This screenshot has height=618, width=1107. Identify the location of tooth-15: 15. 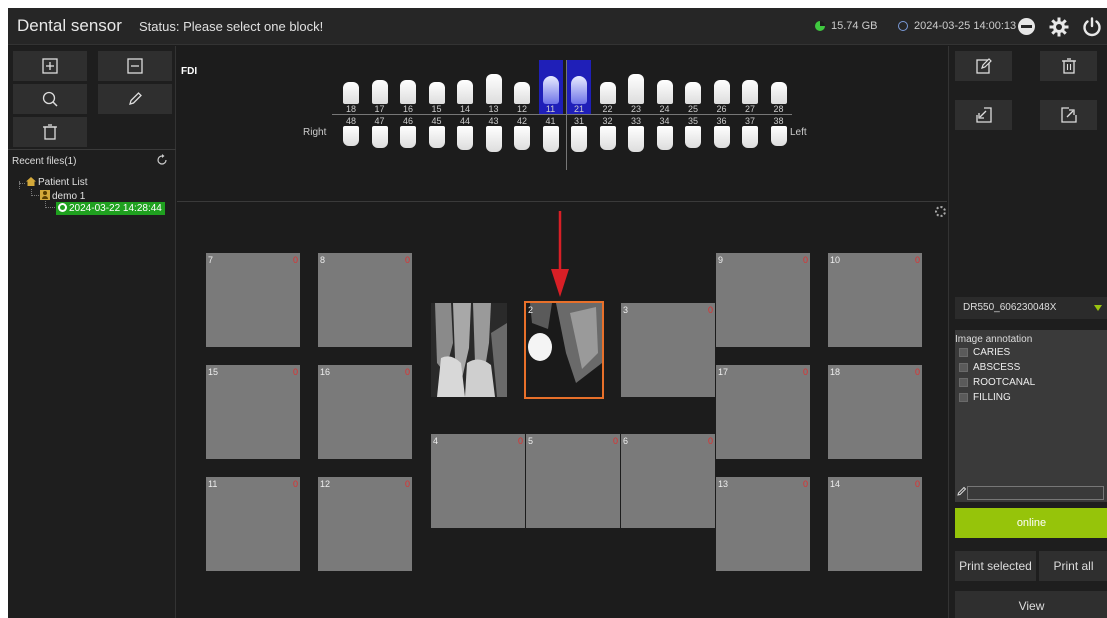
(437, 87).